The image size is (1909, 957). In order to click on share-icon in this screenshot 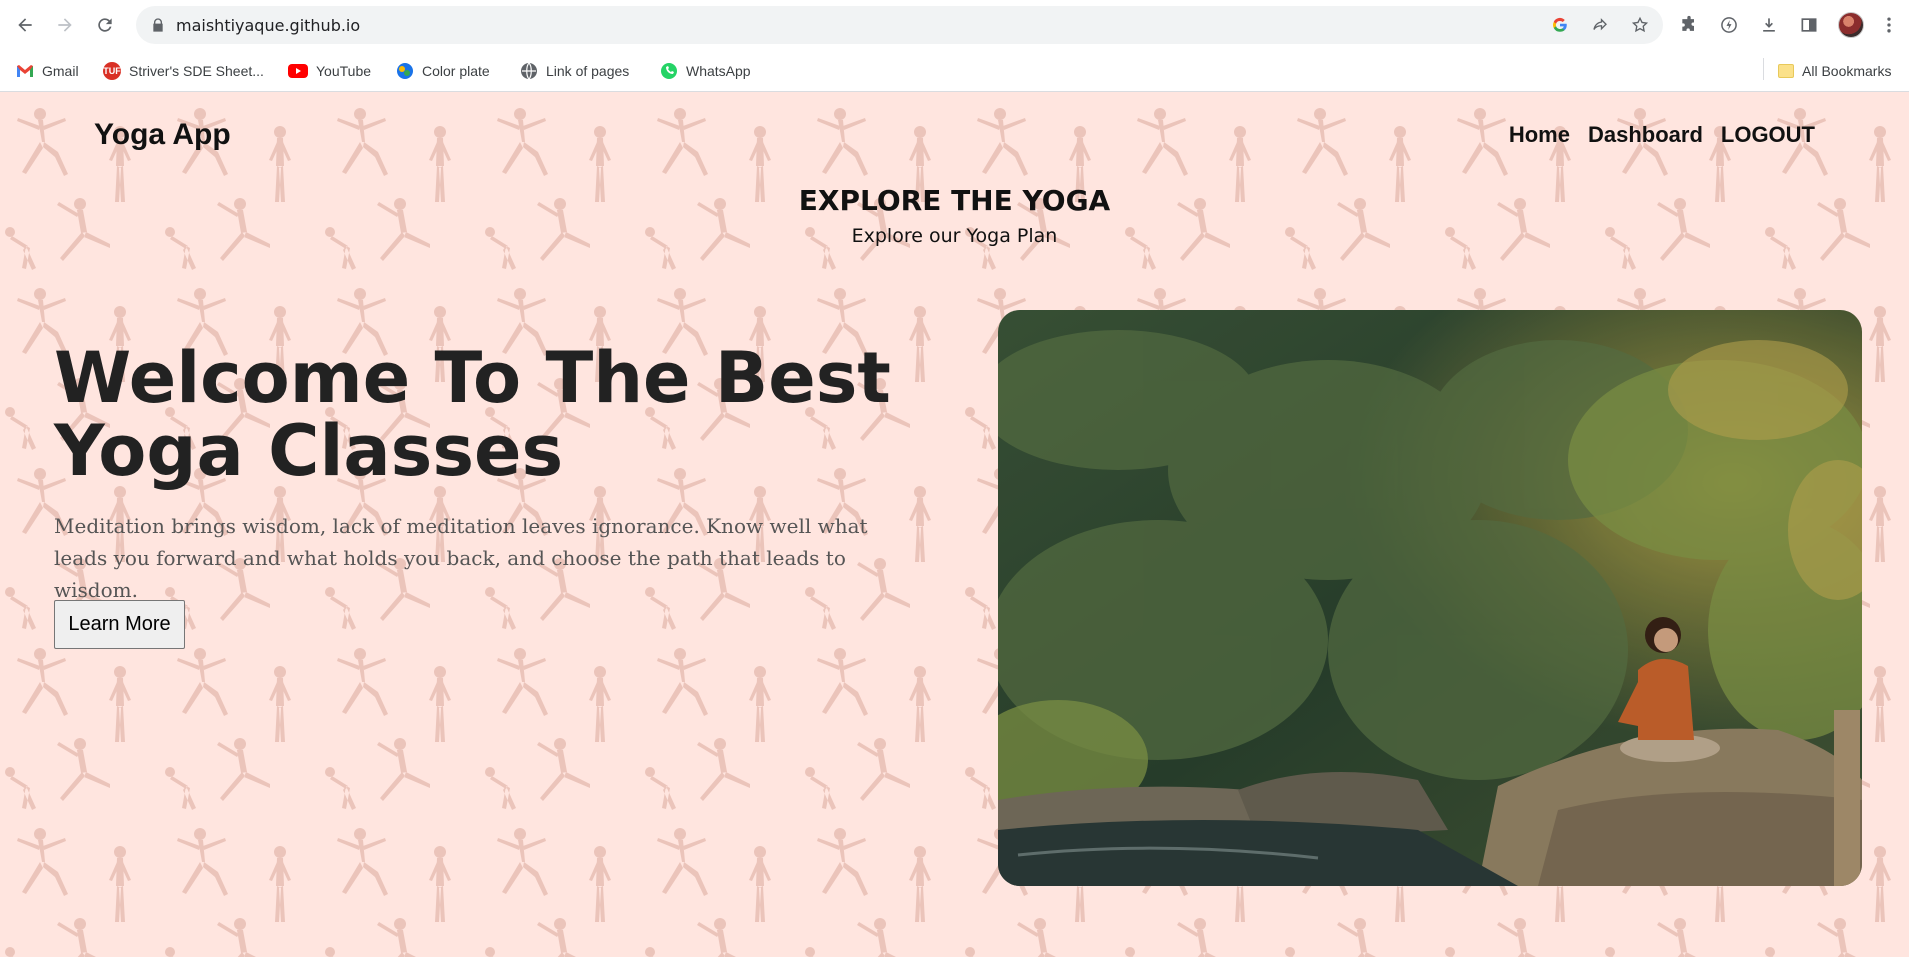, I will do `click(1600, 25)`.